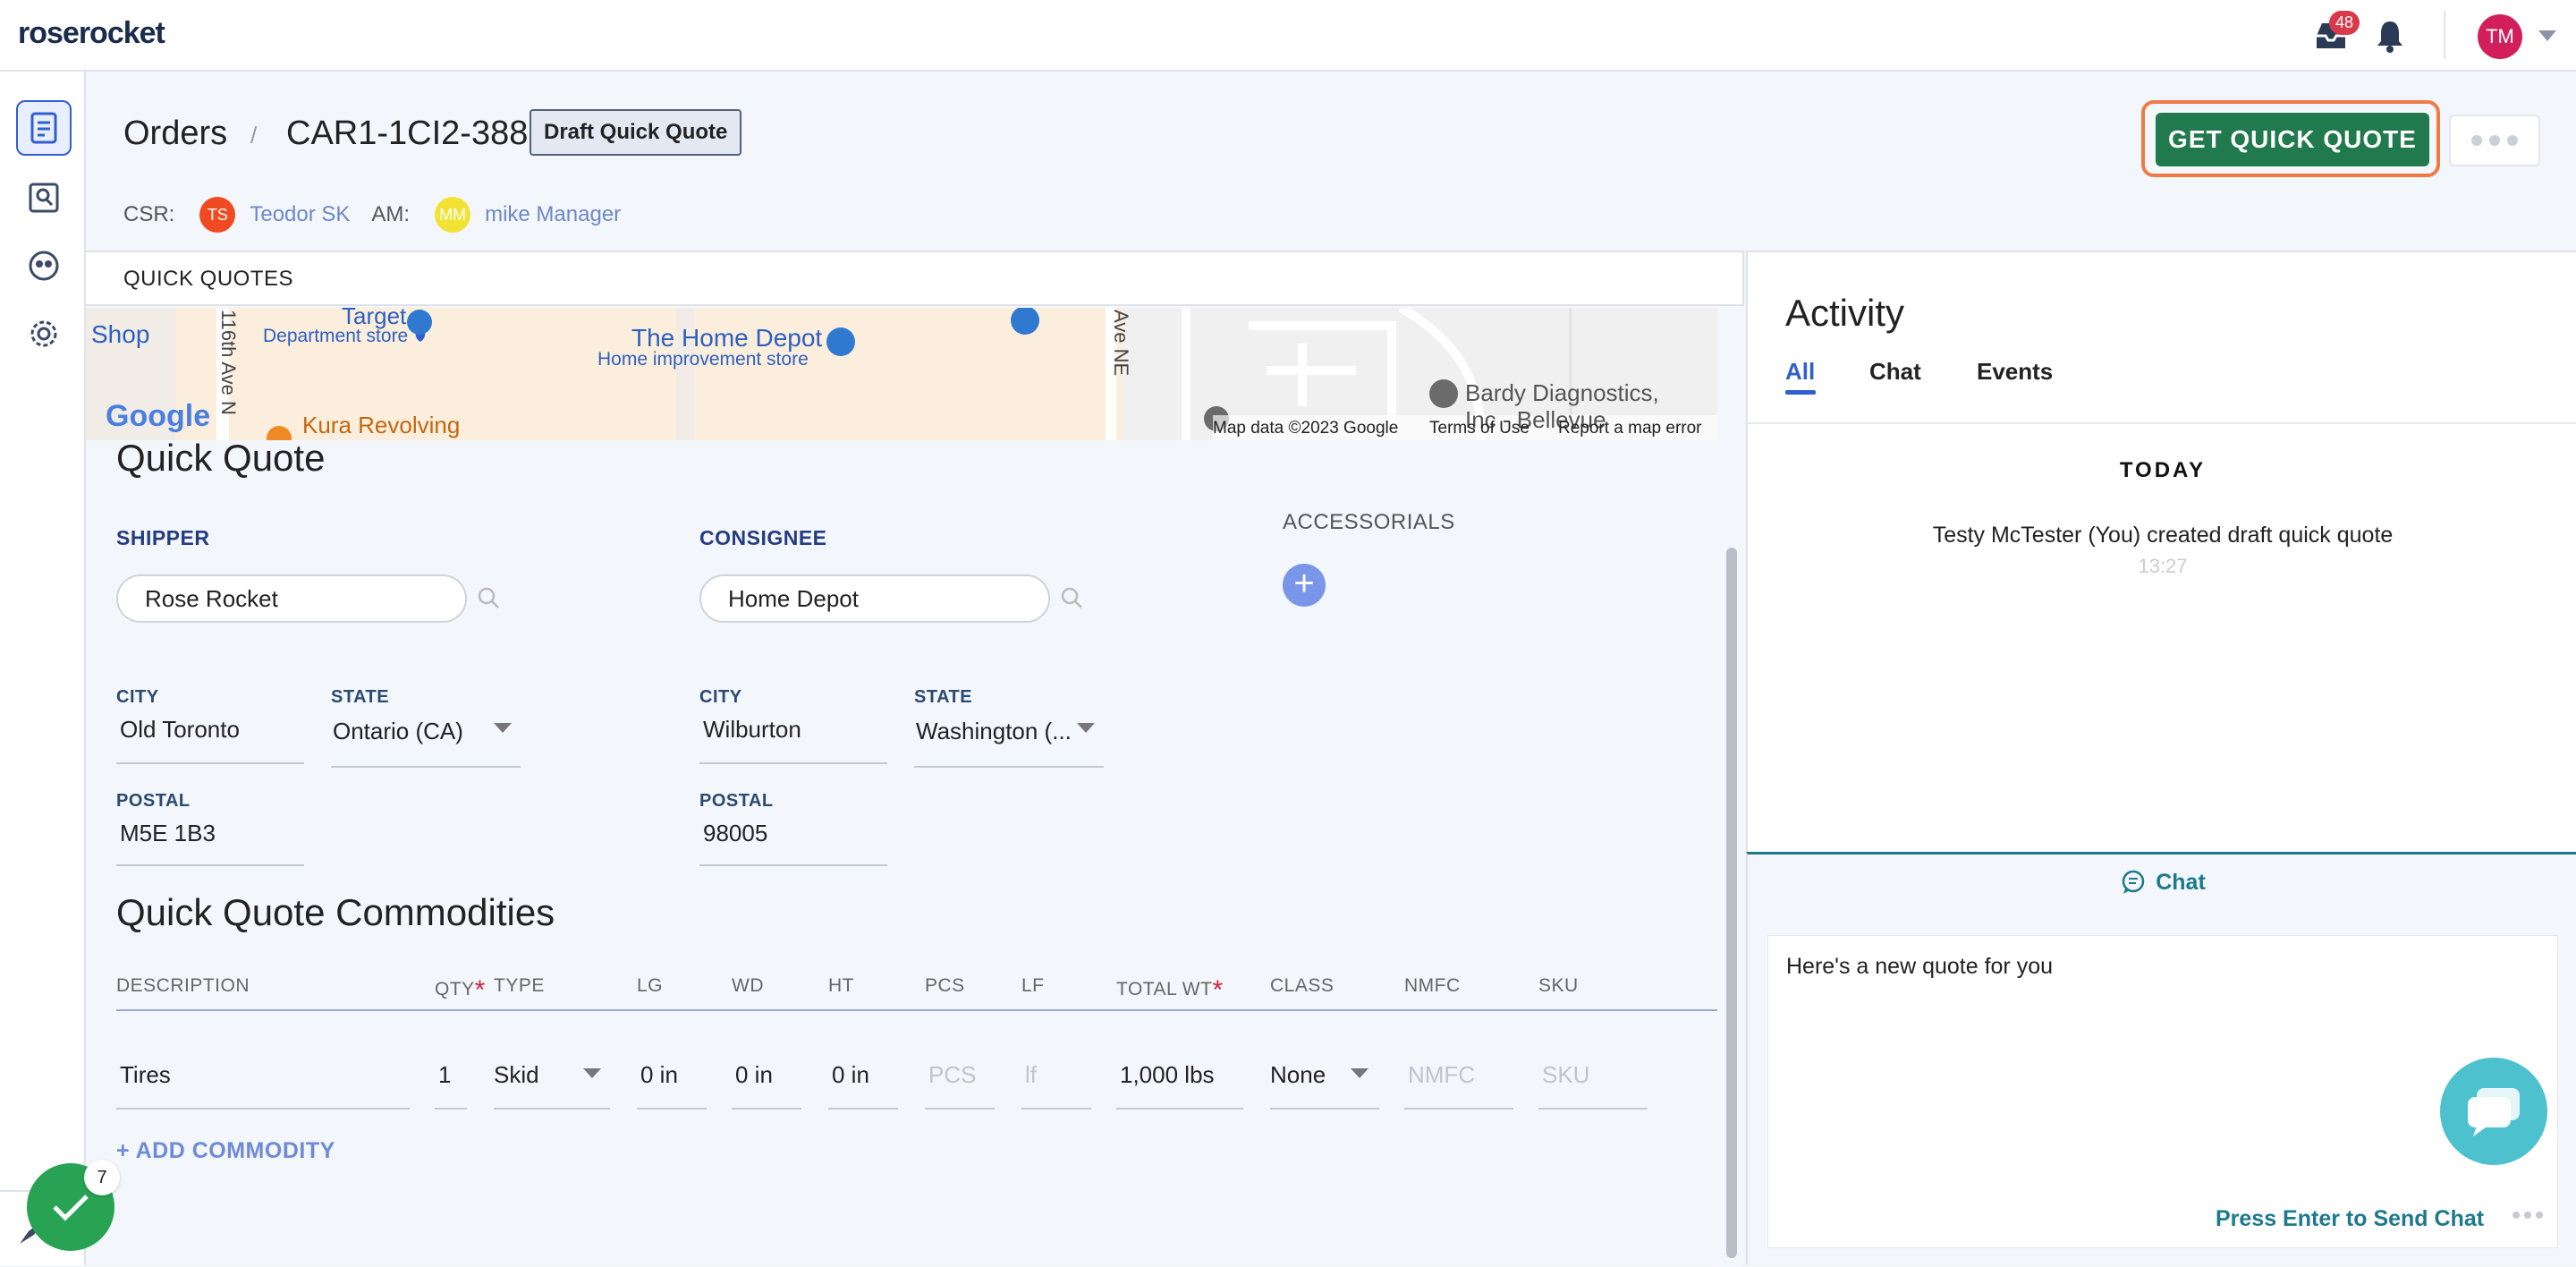 The height and width of the screenshot is (1267, 2576). Describe the element at coordinates (1479, 429) in the screenshot. I see `map-terms-link: Terms of Use` at that location.